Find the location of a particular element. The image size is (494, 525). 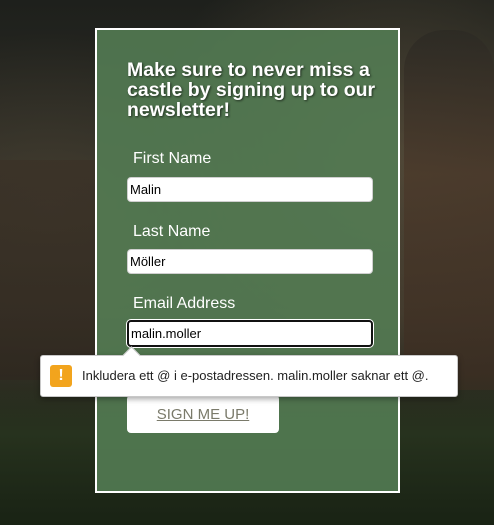

signup-button: SIGN ME UP! is located at coordinates (203, 414).